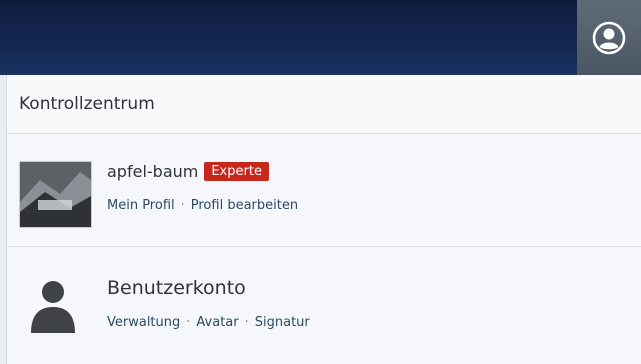  Describe the element at coordinates (217, 322) in the screenshot. I see `avatar-link: Avatar` at that location.